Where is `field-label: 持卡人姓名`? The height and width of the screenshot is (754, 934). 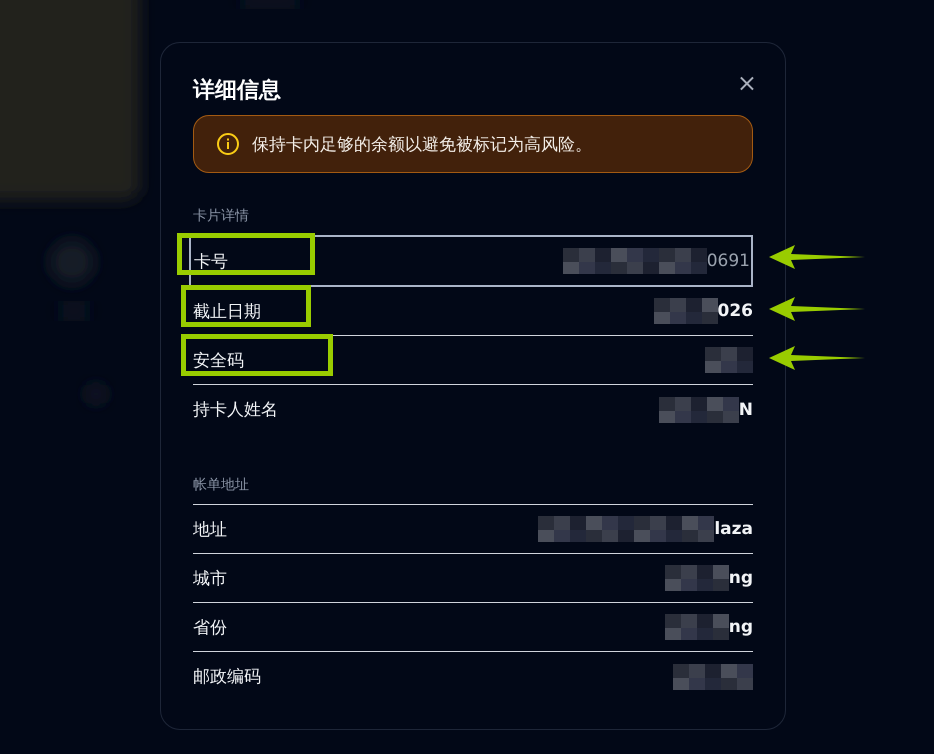
field-label: 持卡人姓名 is located at coordinates (235, 410).